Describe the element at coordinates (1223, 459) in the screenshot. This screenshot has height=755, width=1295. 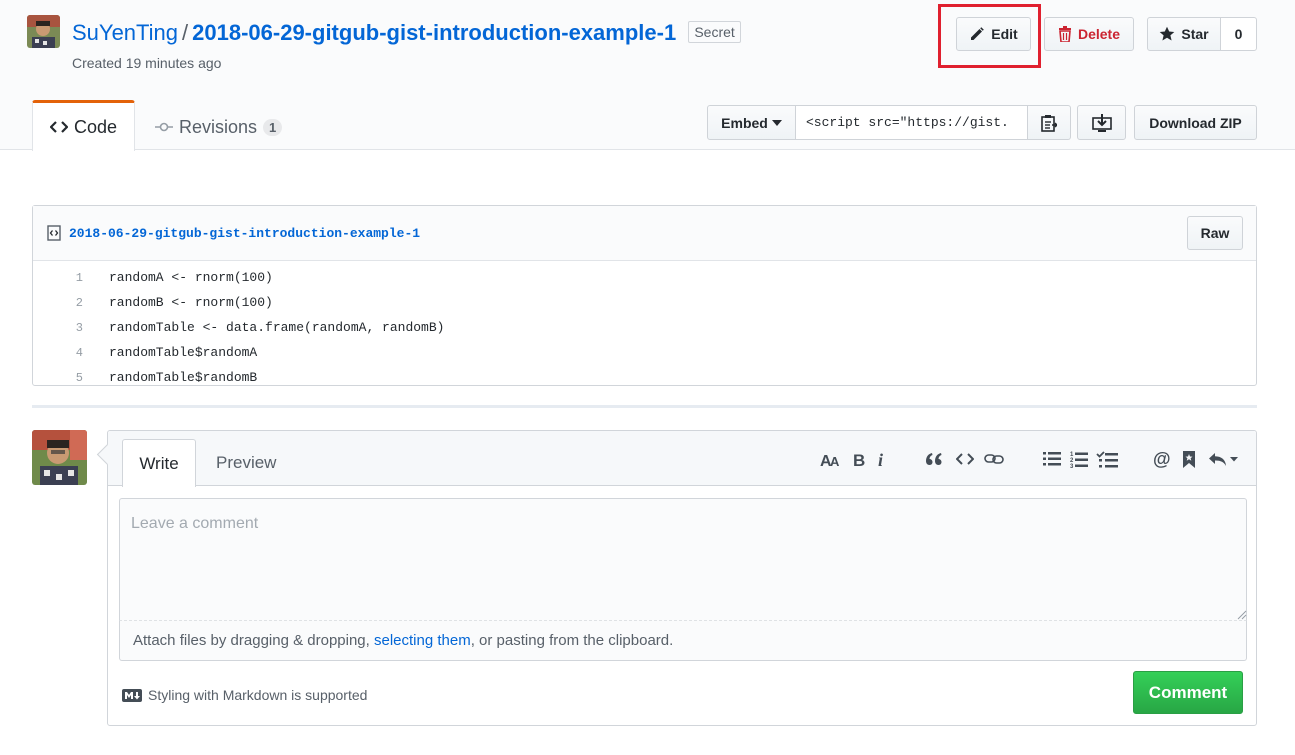
I see `reply-icon` at that location.